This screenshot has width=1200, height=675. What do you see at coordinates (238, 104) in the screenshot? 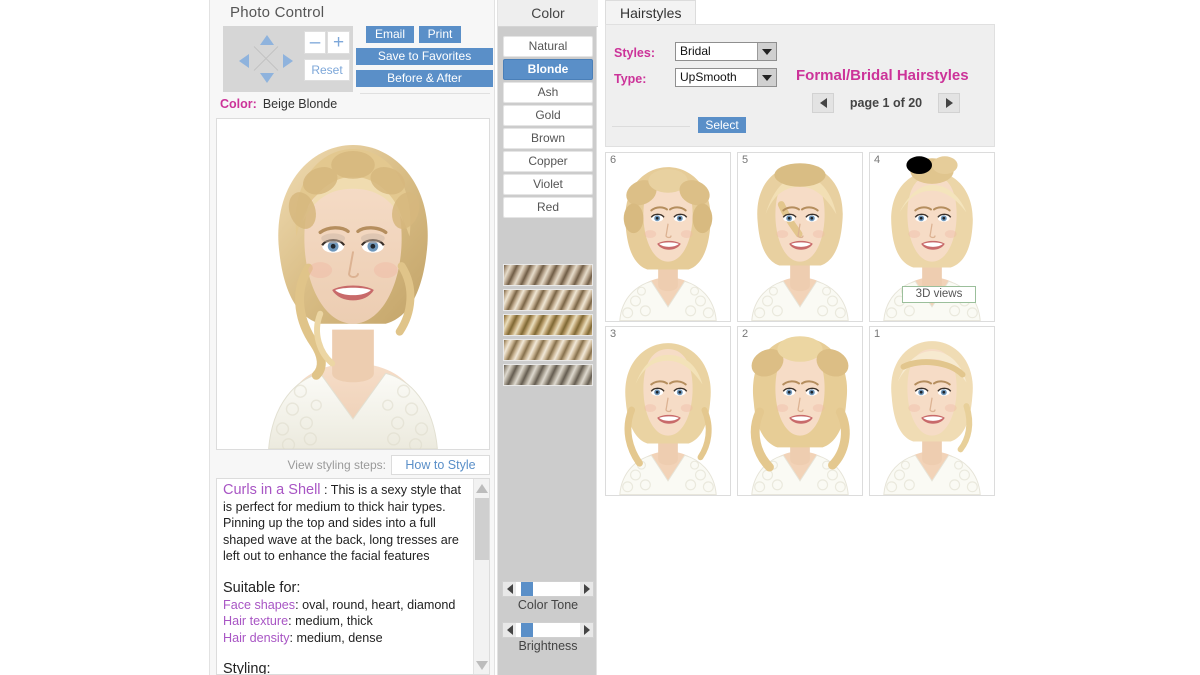
I see `current-color-label: Color:` at bounding box center [238, 104].